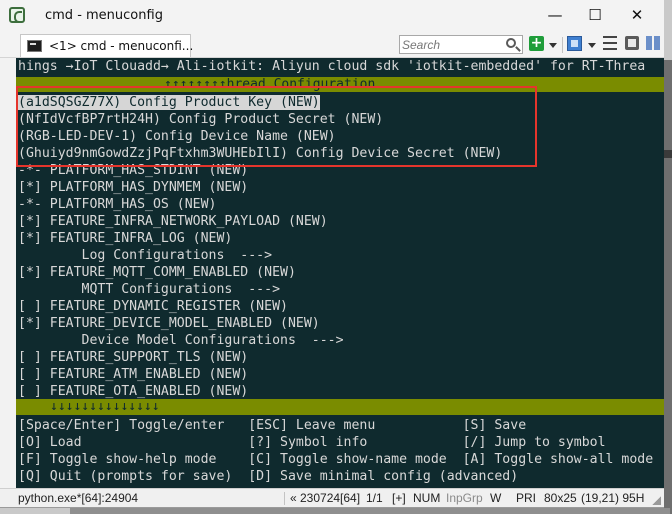  I want to click on submenu-log-configurations: Log Configurations --->, so click(145, 255).